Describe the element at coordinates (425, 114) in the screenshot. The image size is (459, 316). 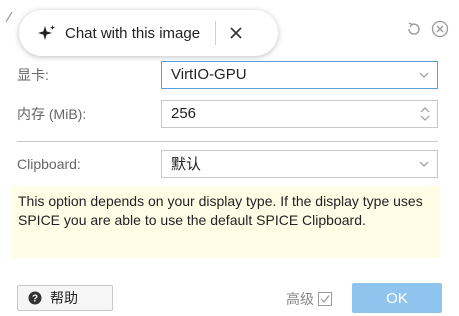
I see `spinner-arrows-icon` at that location.